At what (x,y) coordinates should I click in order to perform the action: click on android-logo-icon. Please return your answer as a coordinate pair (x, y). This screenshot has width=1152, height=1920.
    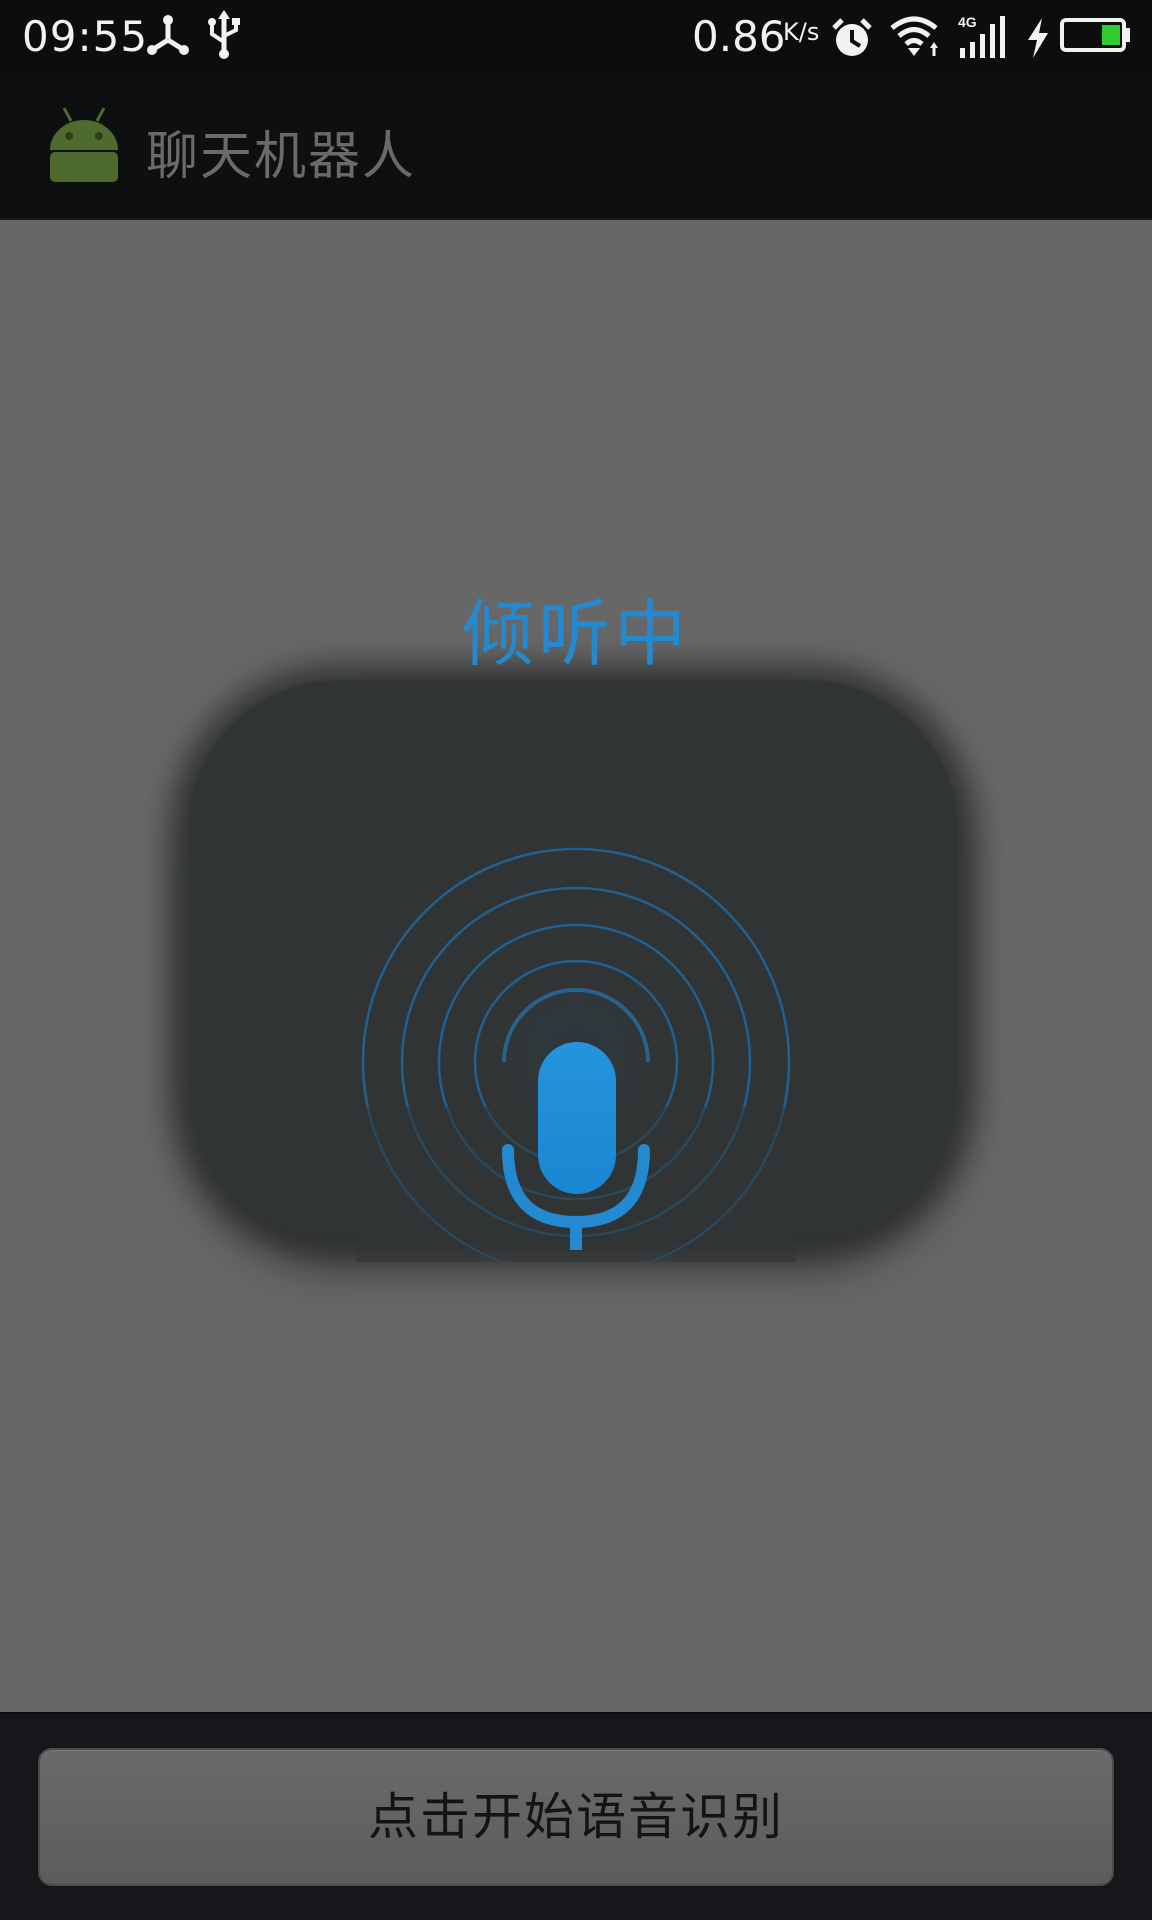
    Looking at the image, I should click on (84, 144).